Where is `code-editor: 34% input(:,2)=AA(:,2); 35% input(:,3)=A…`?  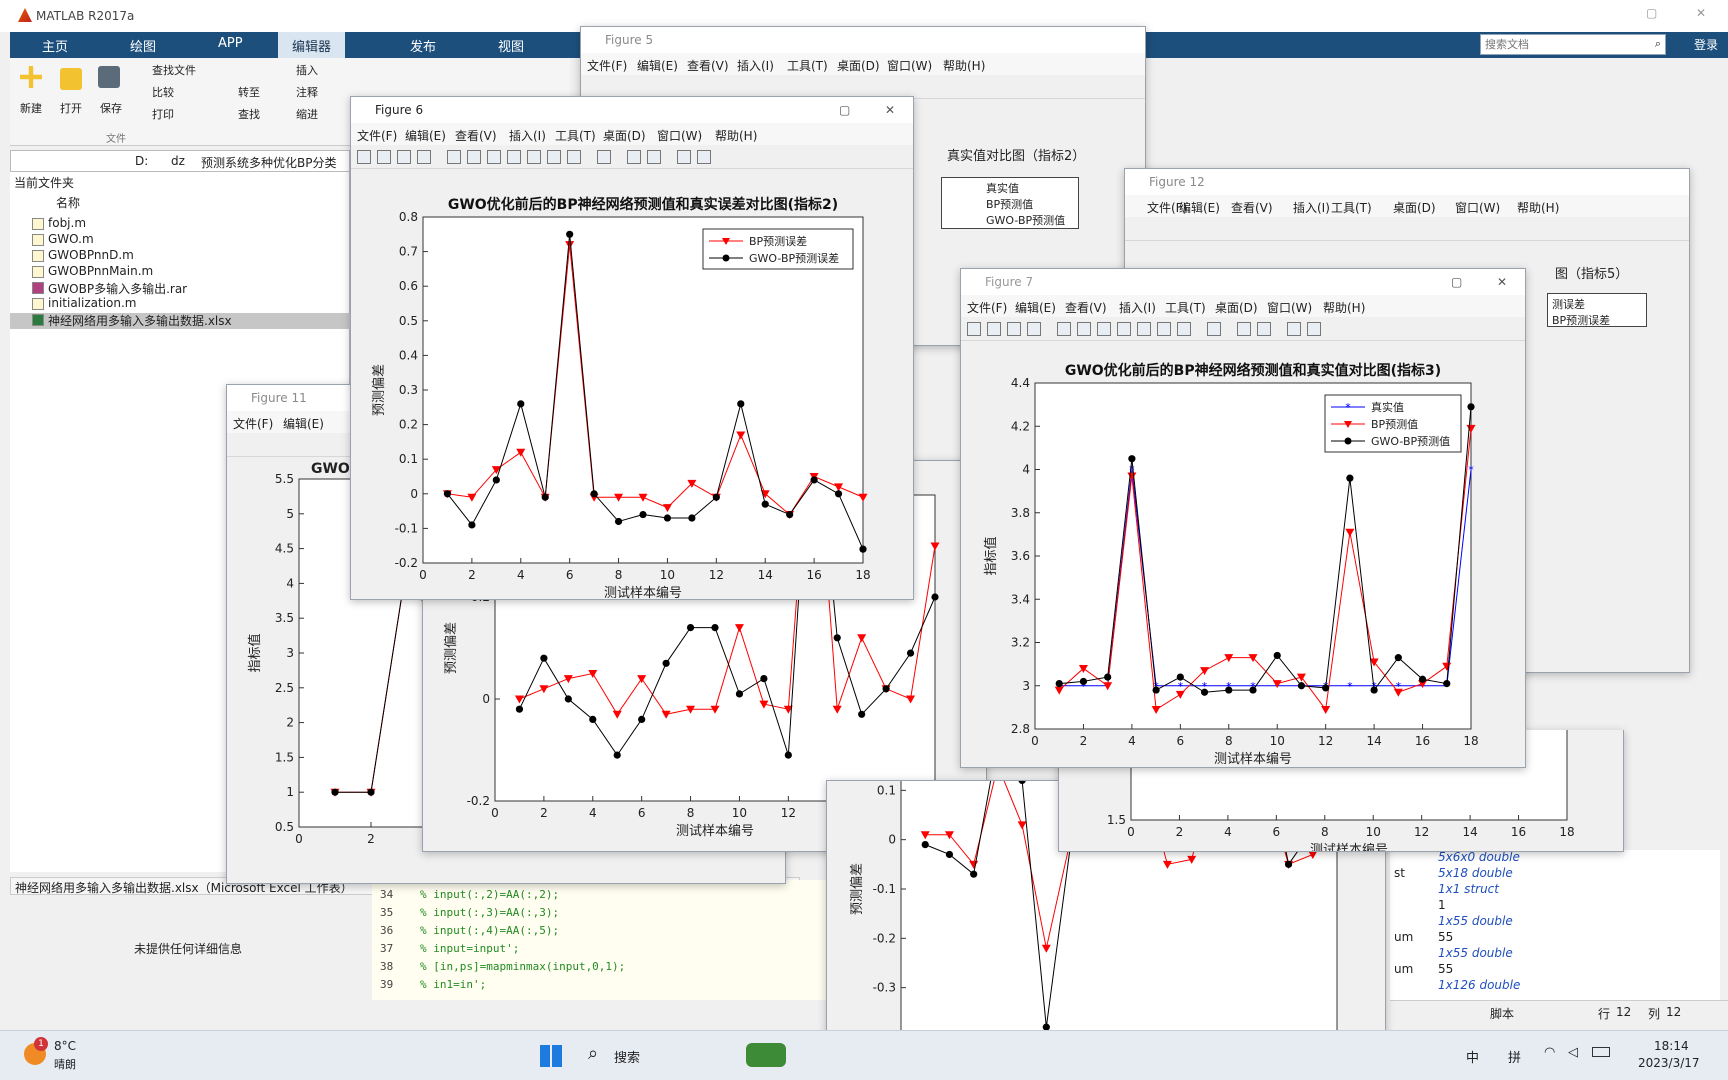
code-editor: 34% input(:,2)=AA(:,2); 35% input(:,3)=A… is located at coordinates (602, 940).